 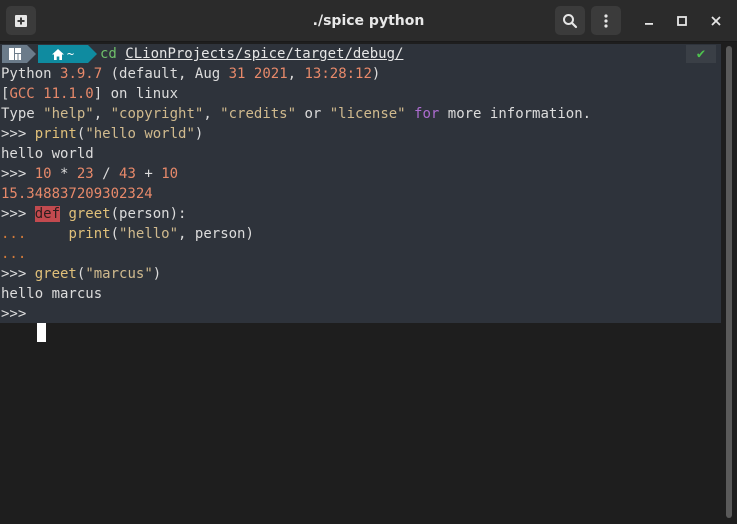 I want to click on banner-line-compiler: [GCC 11.1.0] on linux, so click(x=90, y=94).